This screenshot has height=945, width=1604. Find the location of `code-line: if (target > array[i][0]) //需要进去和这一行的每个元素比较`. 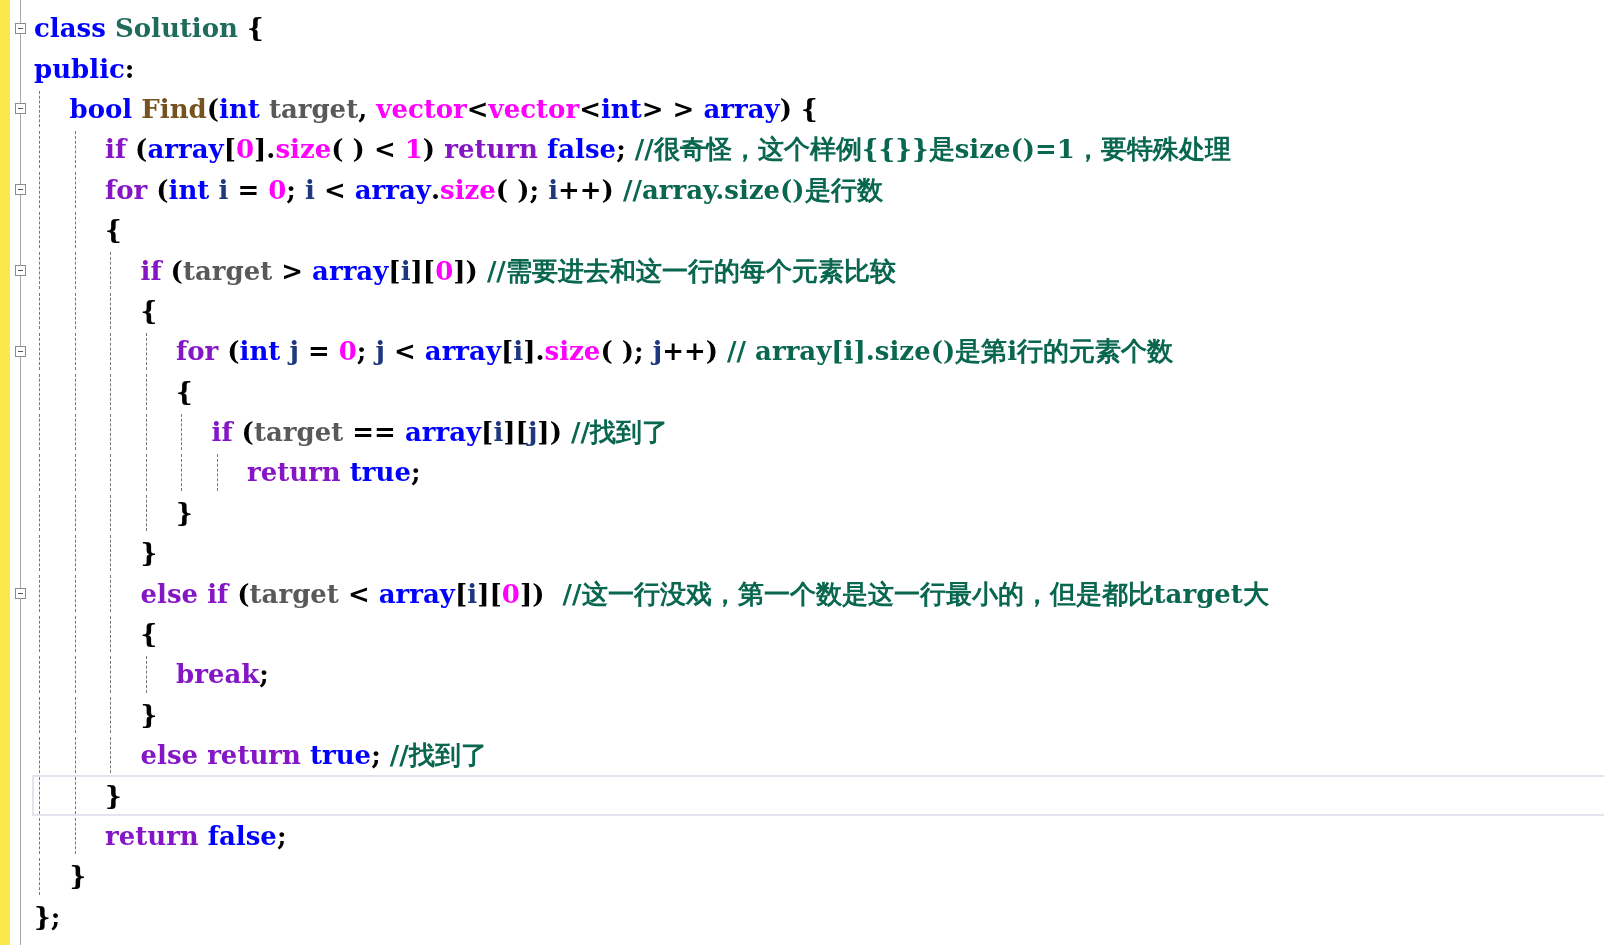

code-line: if (target > array[i][0]) //需要进去和这一行的每个元素比较 is located at coordinates (818, 270).